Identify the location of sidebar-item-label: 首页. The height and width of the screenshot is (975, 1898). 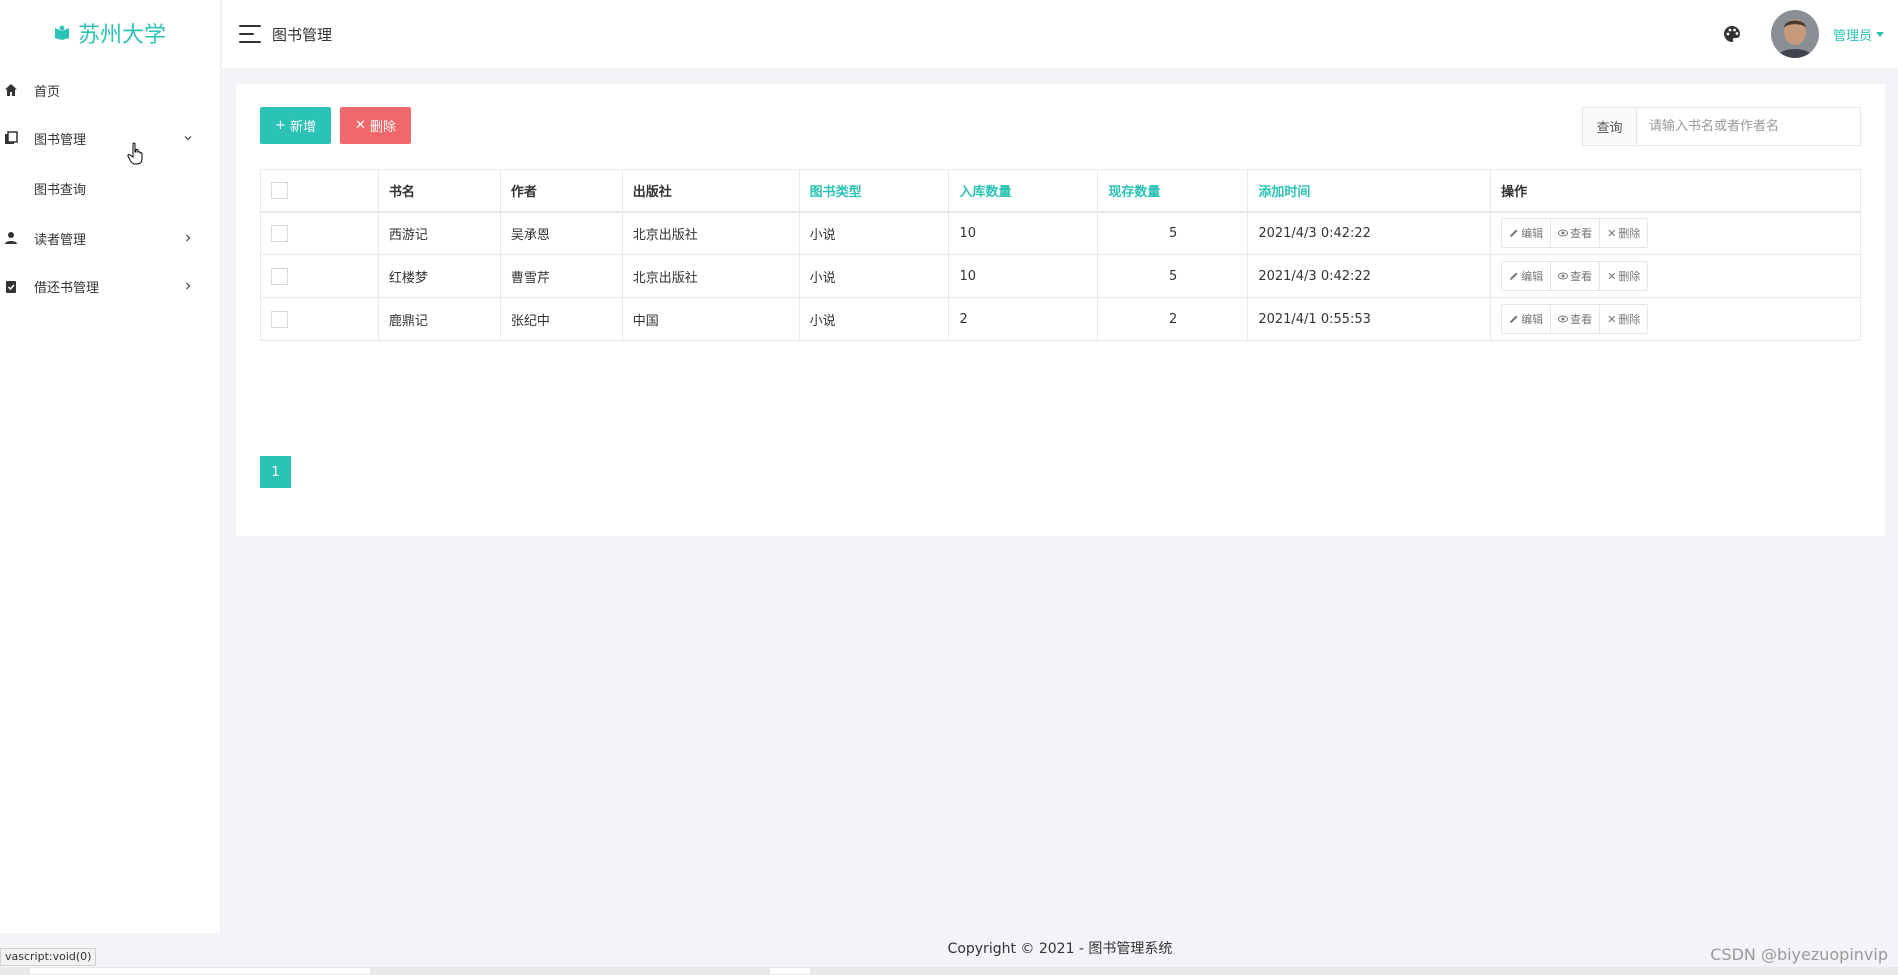
(47, 92).